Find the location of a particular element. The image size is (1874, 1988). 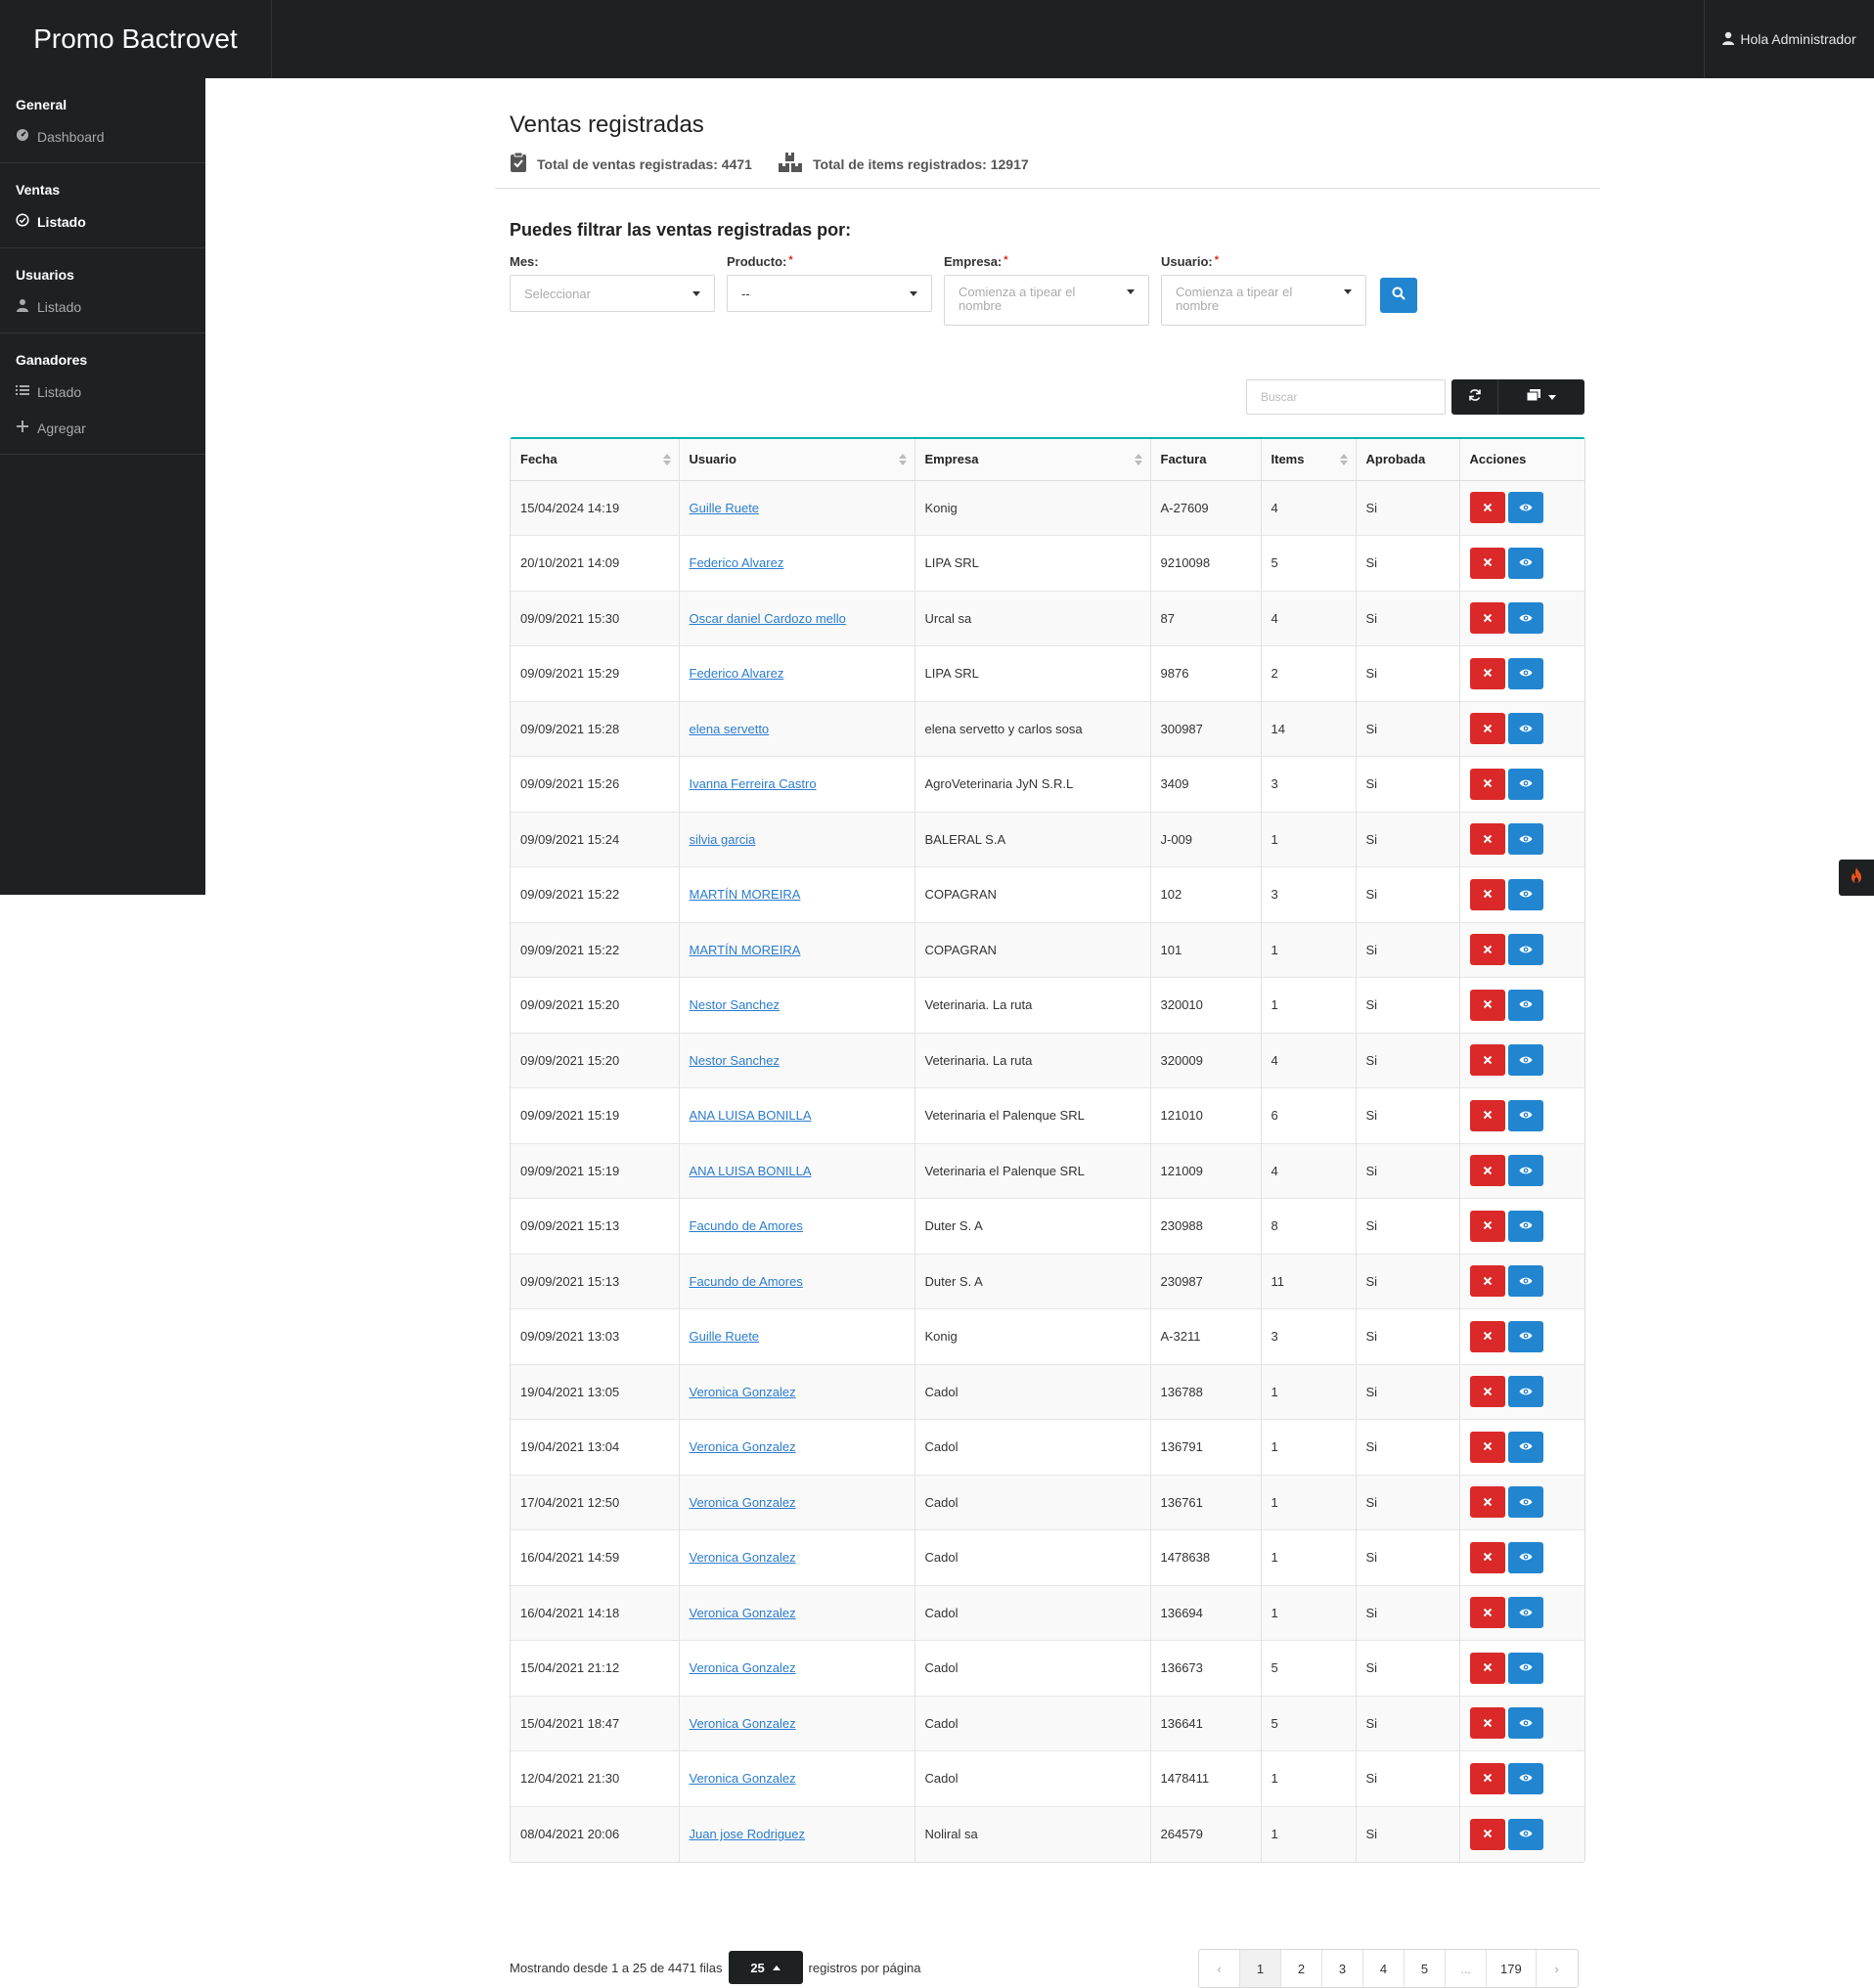

usuario-link: Ivanna Ferreira Castro is located at coordinates (753, 783).